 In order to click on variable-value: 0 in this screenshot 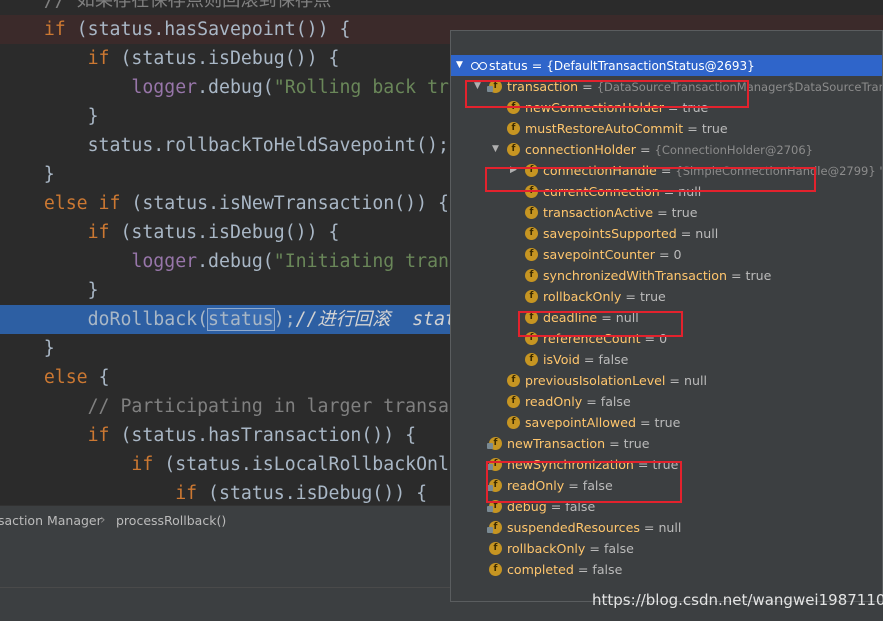, I will do `click(677, 254)`.